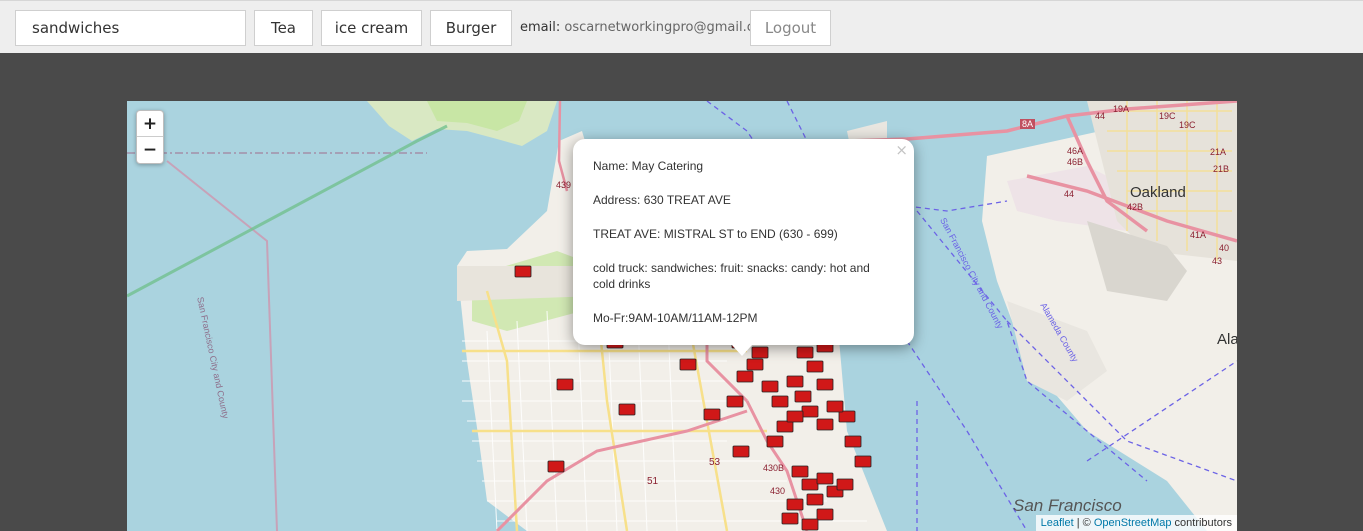 Image resolution: width=1363 pixels, height=531 pixels. Describe the element at coordinates (1224, 248) in the screenshot. I see `route-shield: 40` at that location.